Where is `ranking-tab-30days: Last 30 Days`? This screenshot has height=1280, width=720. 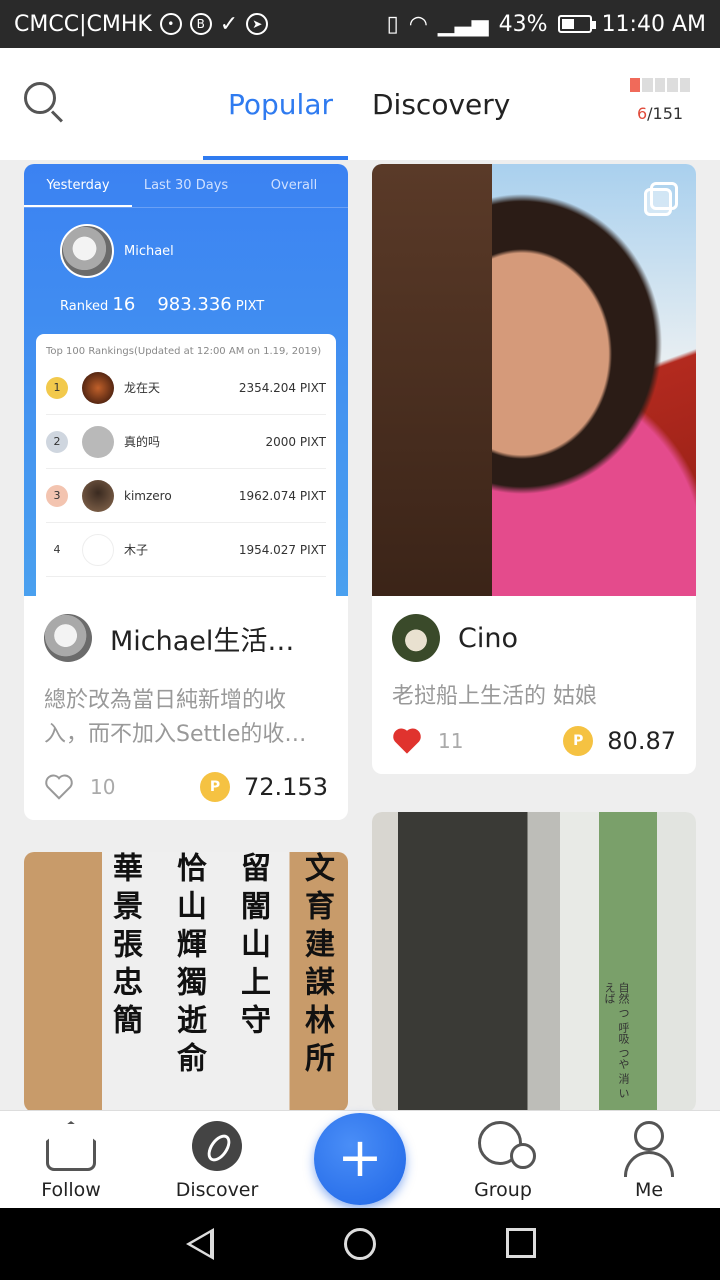
ranking-tab-30days: Last 30 Days is located at coordinates (186, 185).